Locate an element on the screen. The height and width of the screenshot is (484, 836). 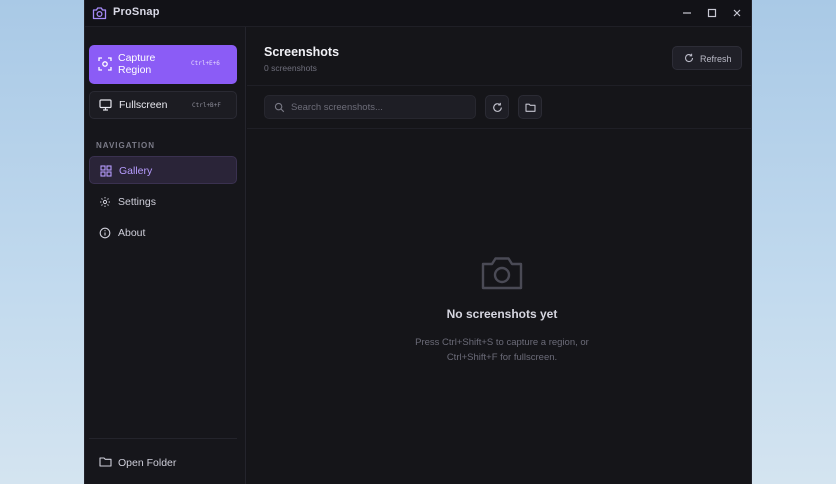
fullscreen-label: Fullscreen is located at coordinates (143, 105).